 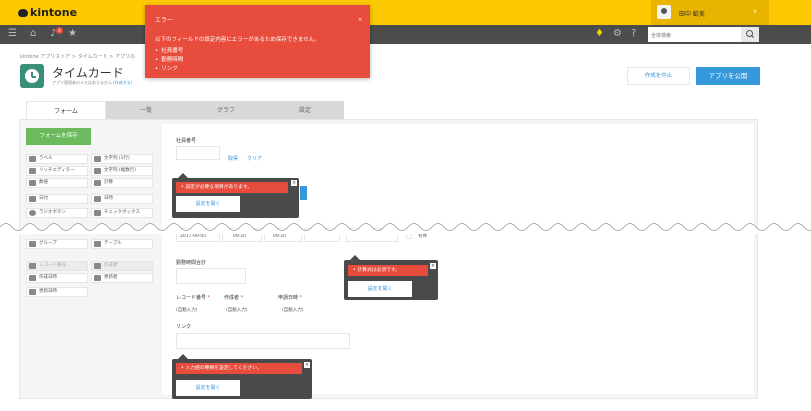 I want to click on palette-item: 文字列 (複数行), so click(x=122, y=171).